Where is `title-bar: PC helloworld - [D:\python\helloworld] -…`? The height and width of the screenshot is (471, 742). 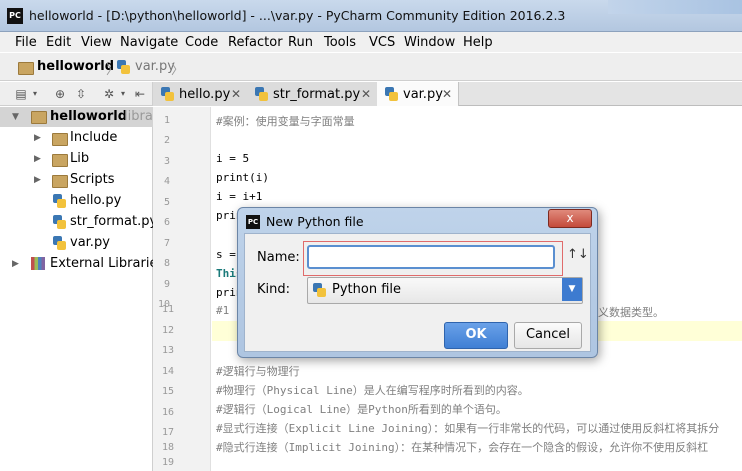
title-bar: PC helloworld - [D:\python\helloworld] -… is located at coordinates (371, 16).